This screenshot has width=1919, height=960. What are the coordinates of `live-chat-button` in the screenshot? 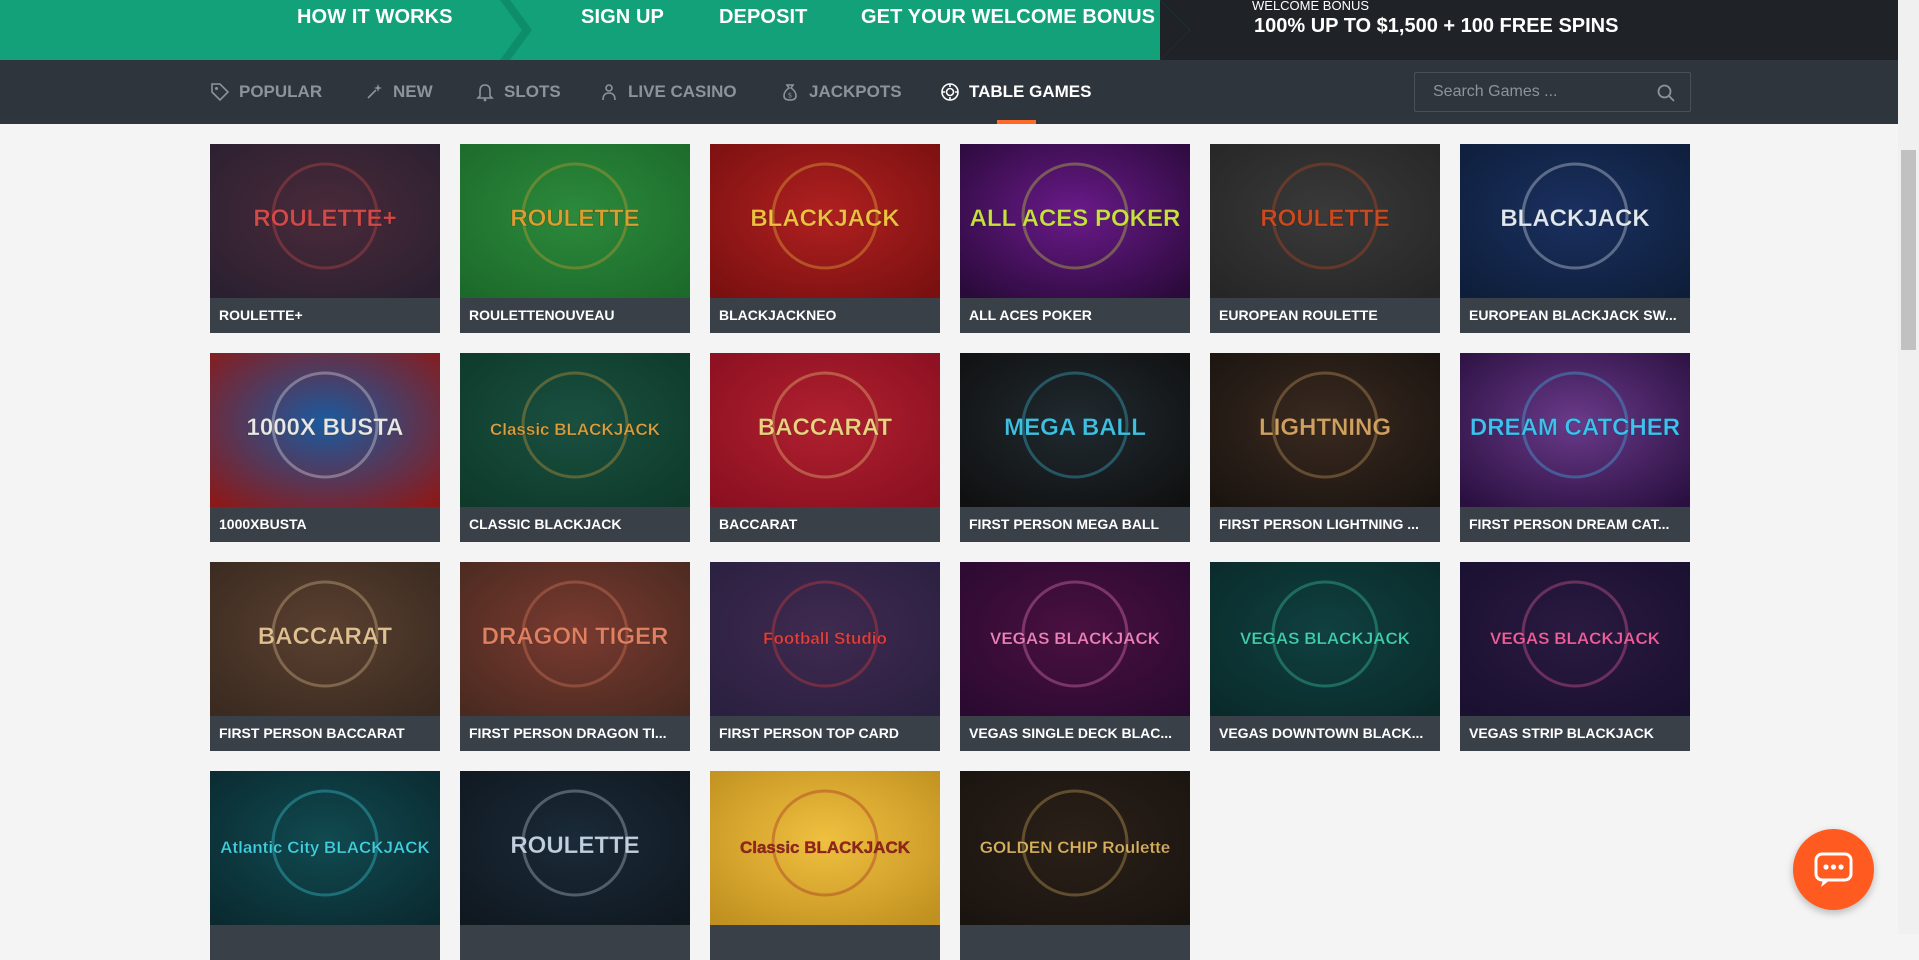 It's located at (1833, 869).